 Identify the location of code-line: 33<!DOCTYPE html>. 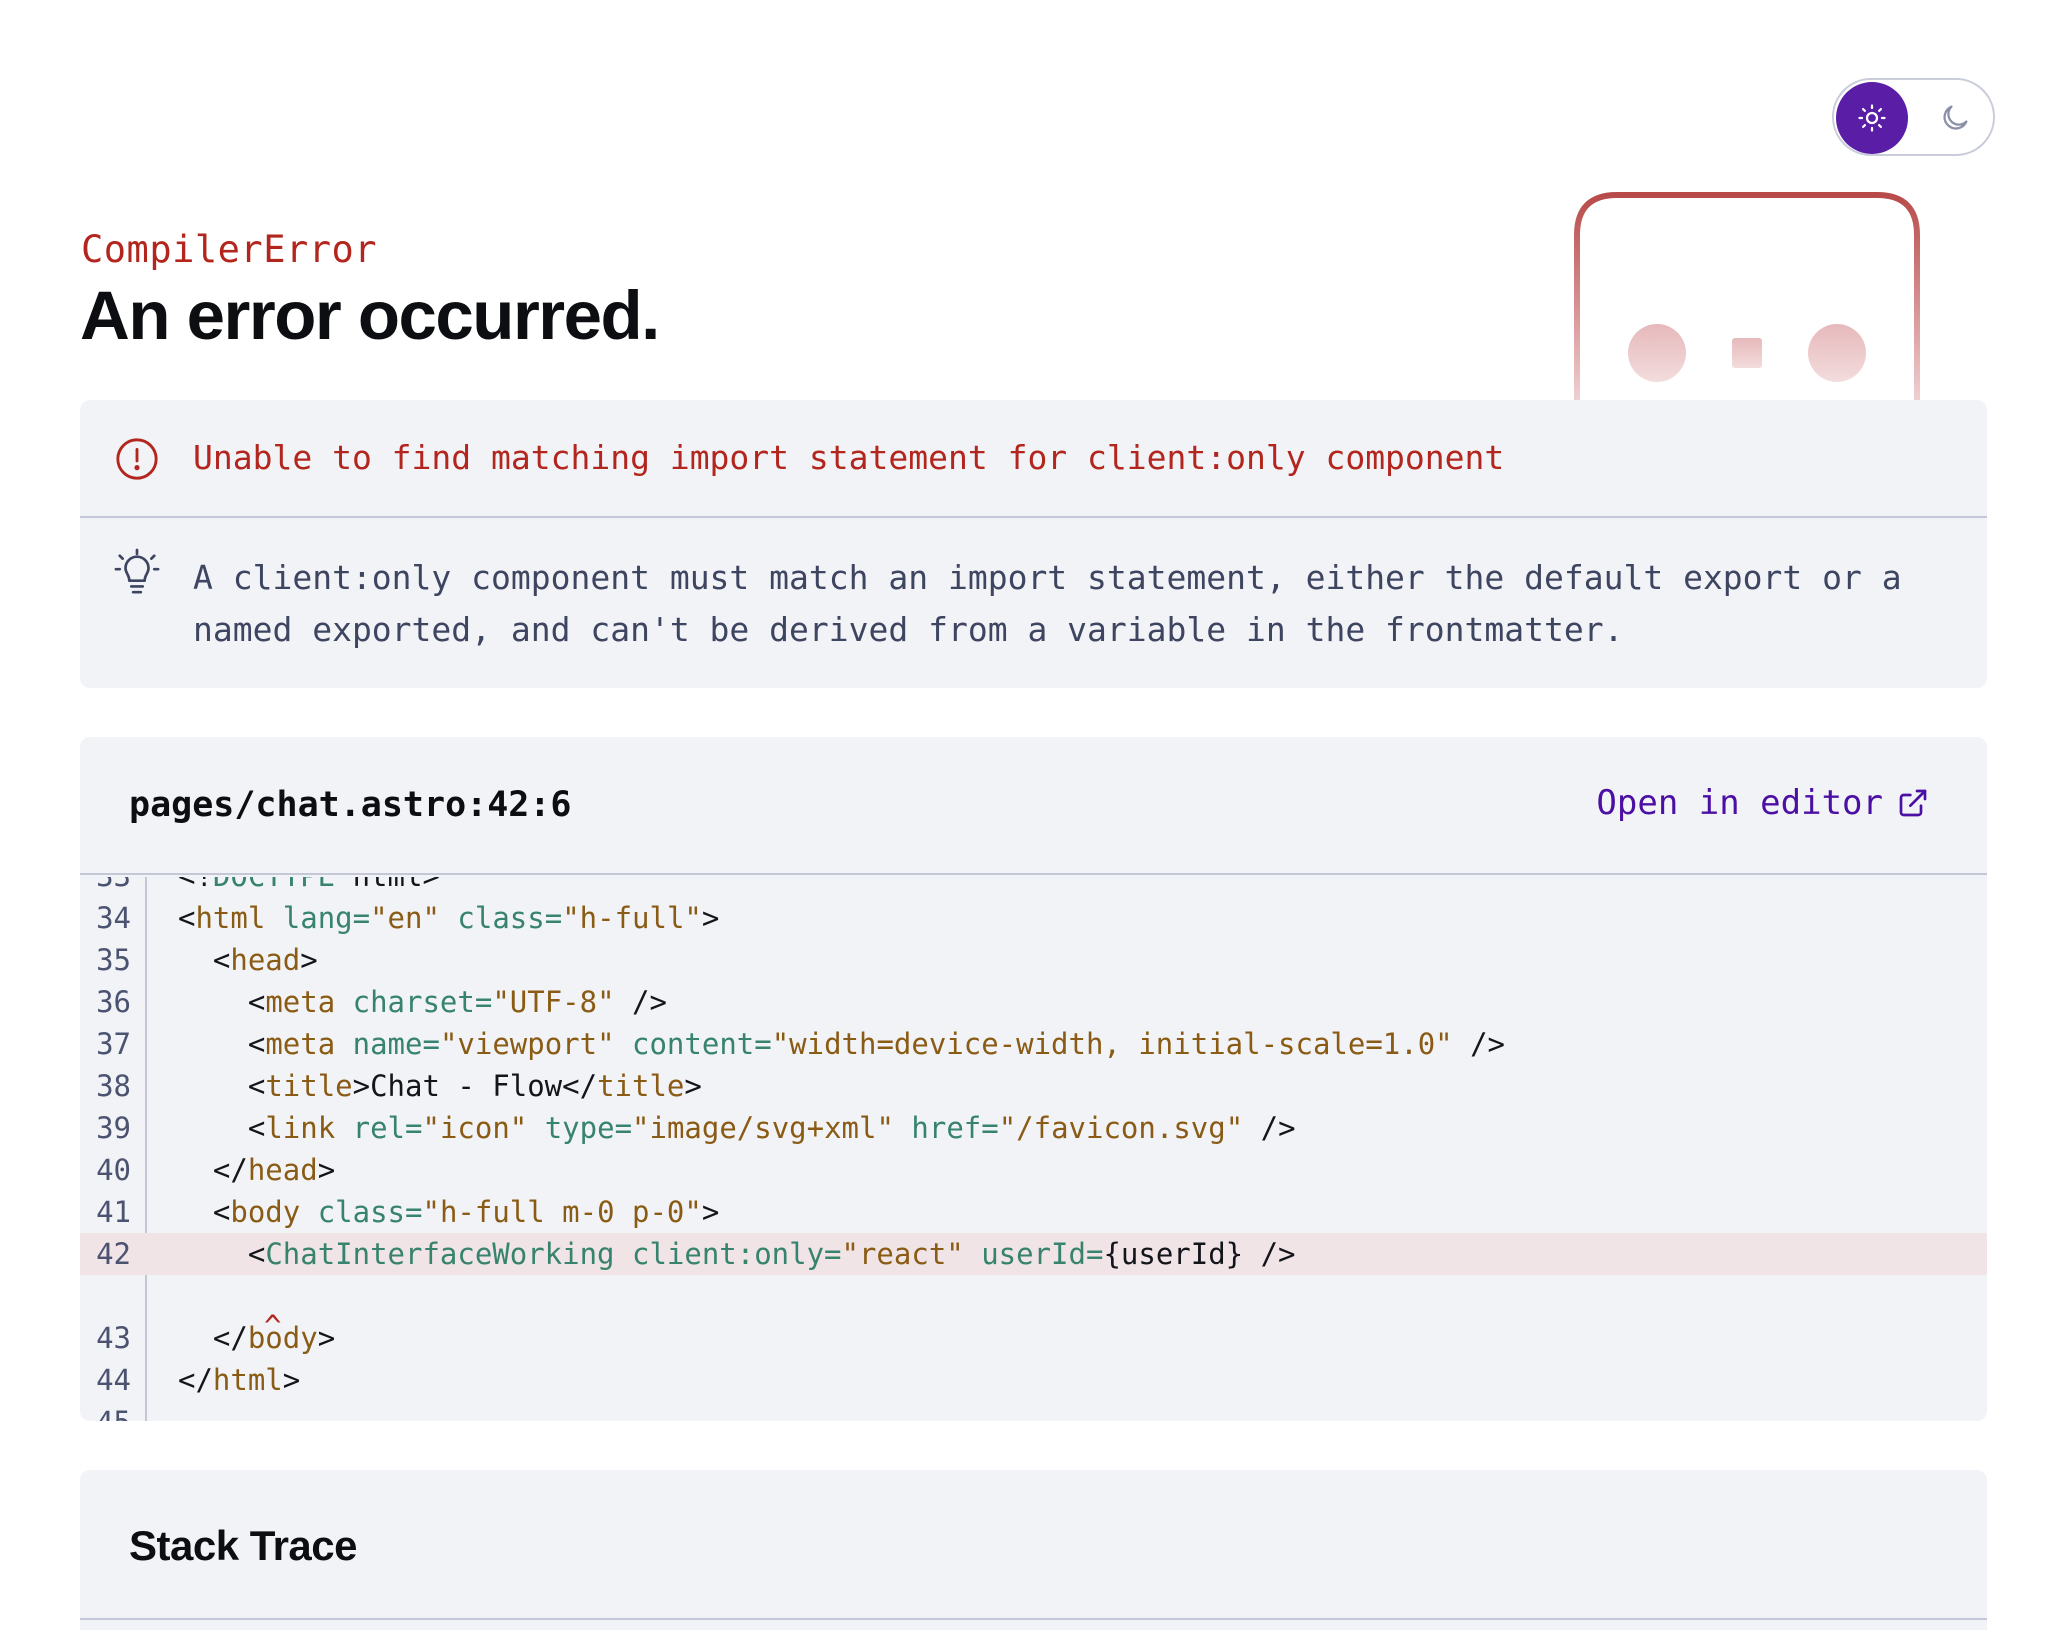
(1033, 887).